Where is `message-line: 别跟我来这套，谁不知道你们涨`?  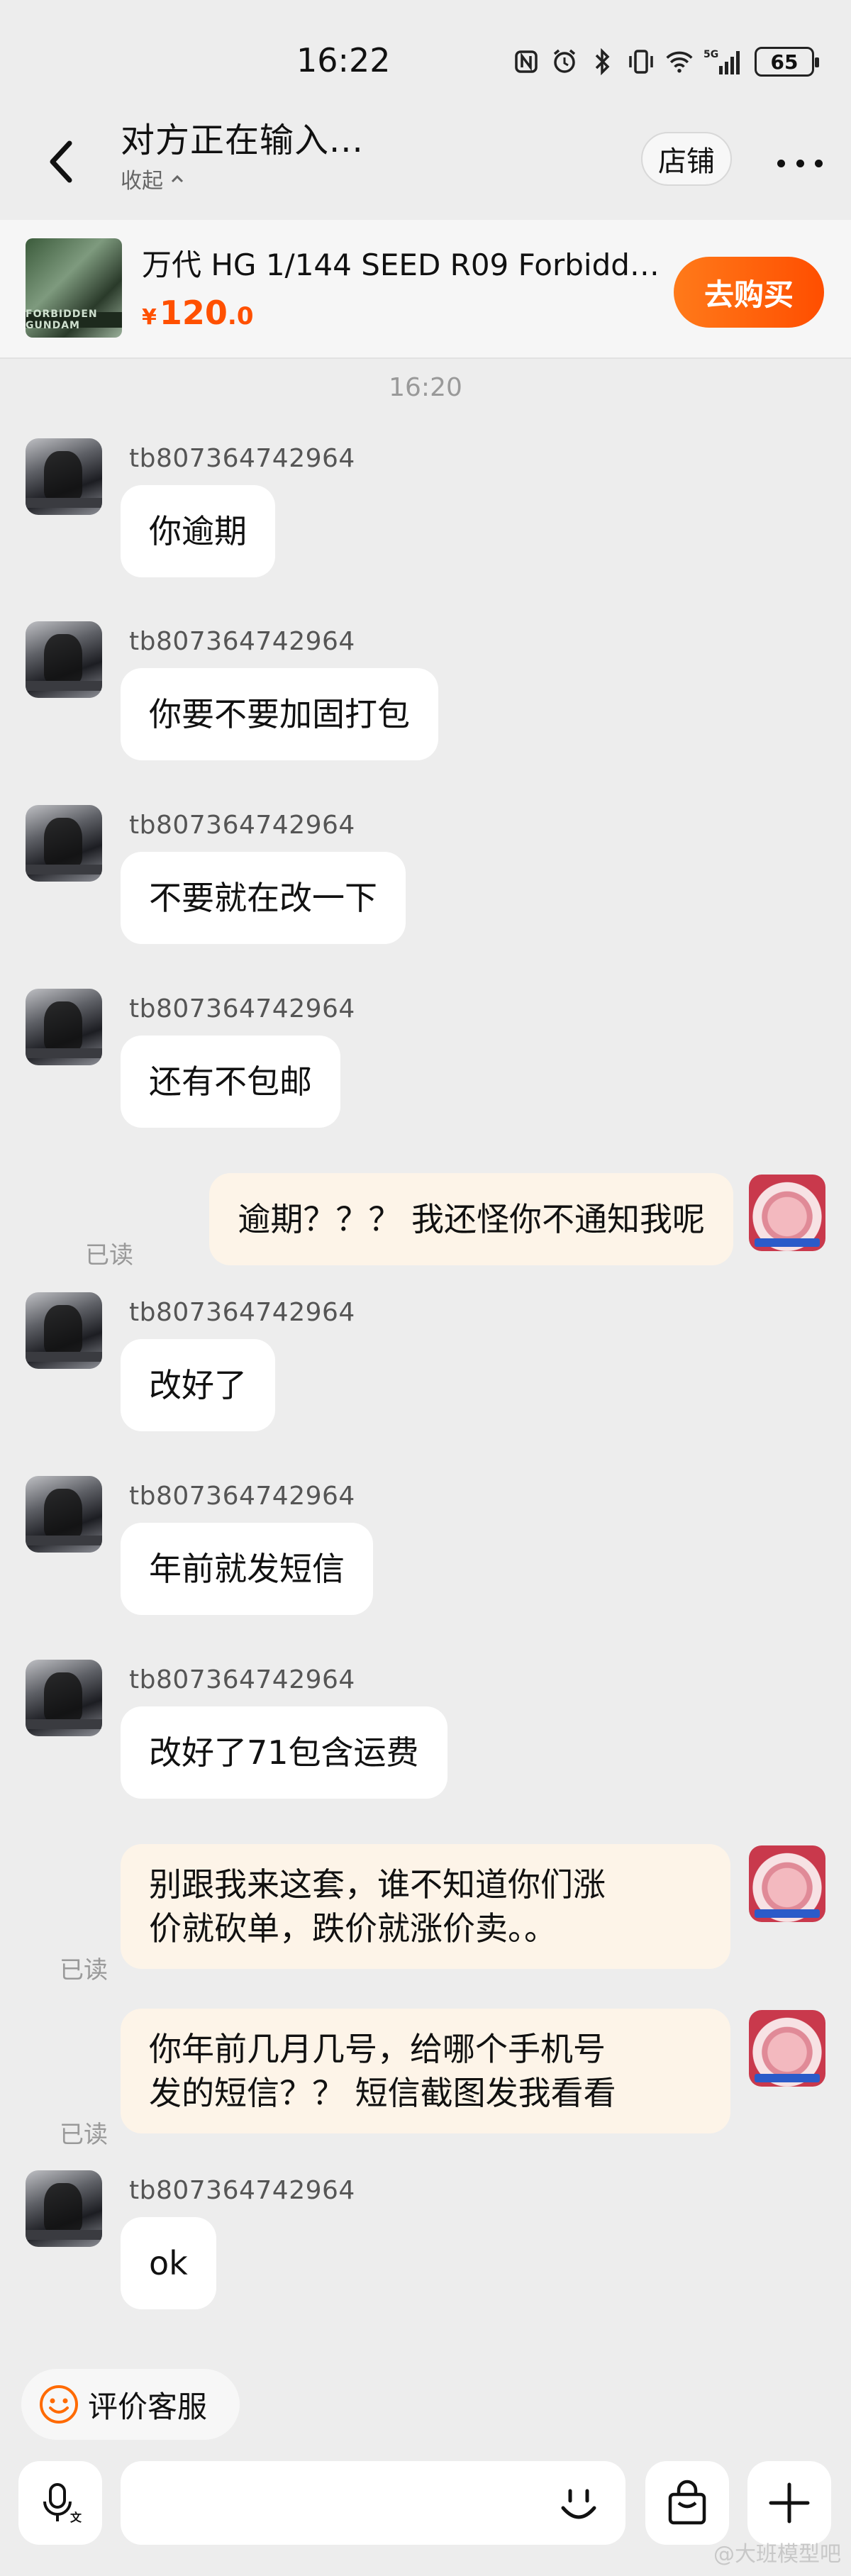
message-line: 别跟我来这套，谁不知道你们涨 is located at coordinates (377, 1885).